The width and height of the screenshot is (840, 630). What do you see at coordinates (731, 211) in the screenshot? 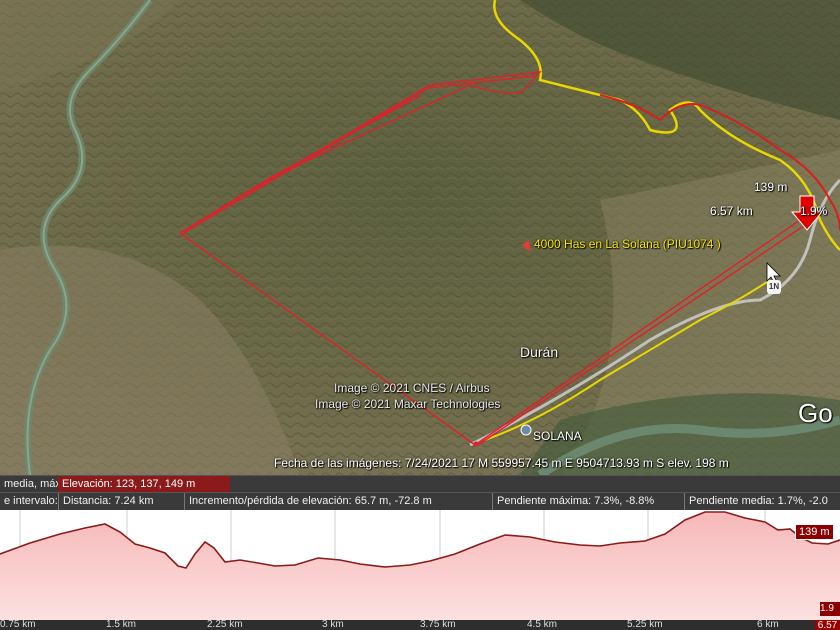
I see `cursor-distance-readout: 6.57 km` at bounding box center [731, 211].